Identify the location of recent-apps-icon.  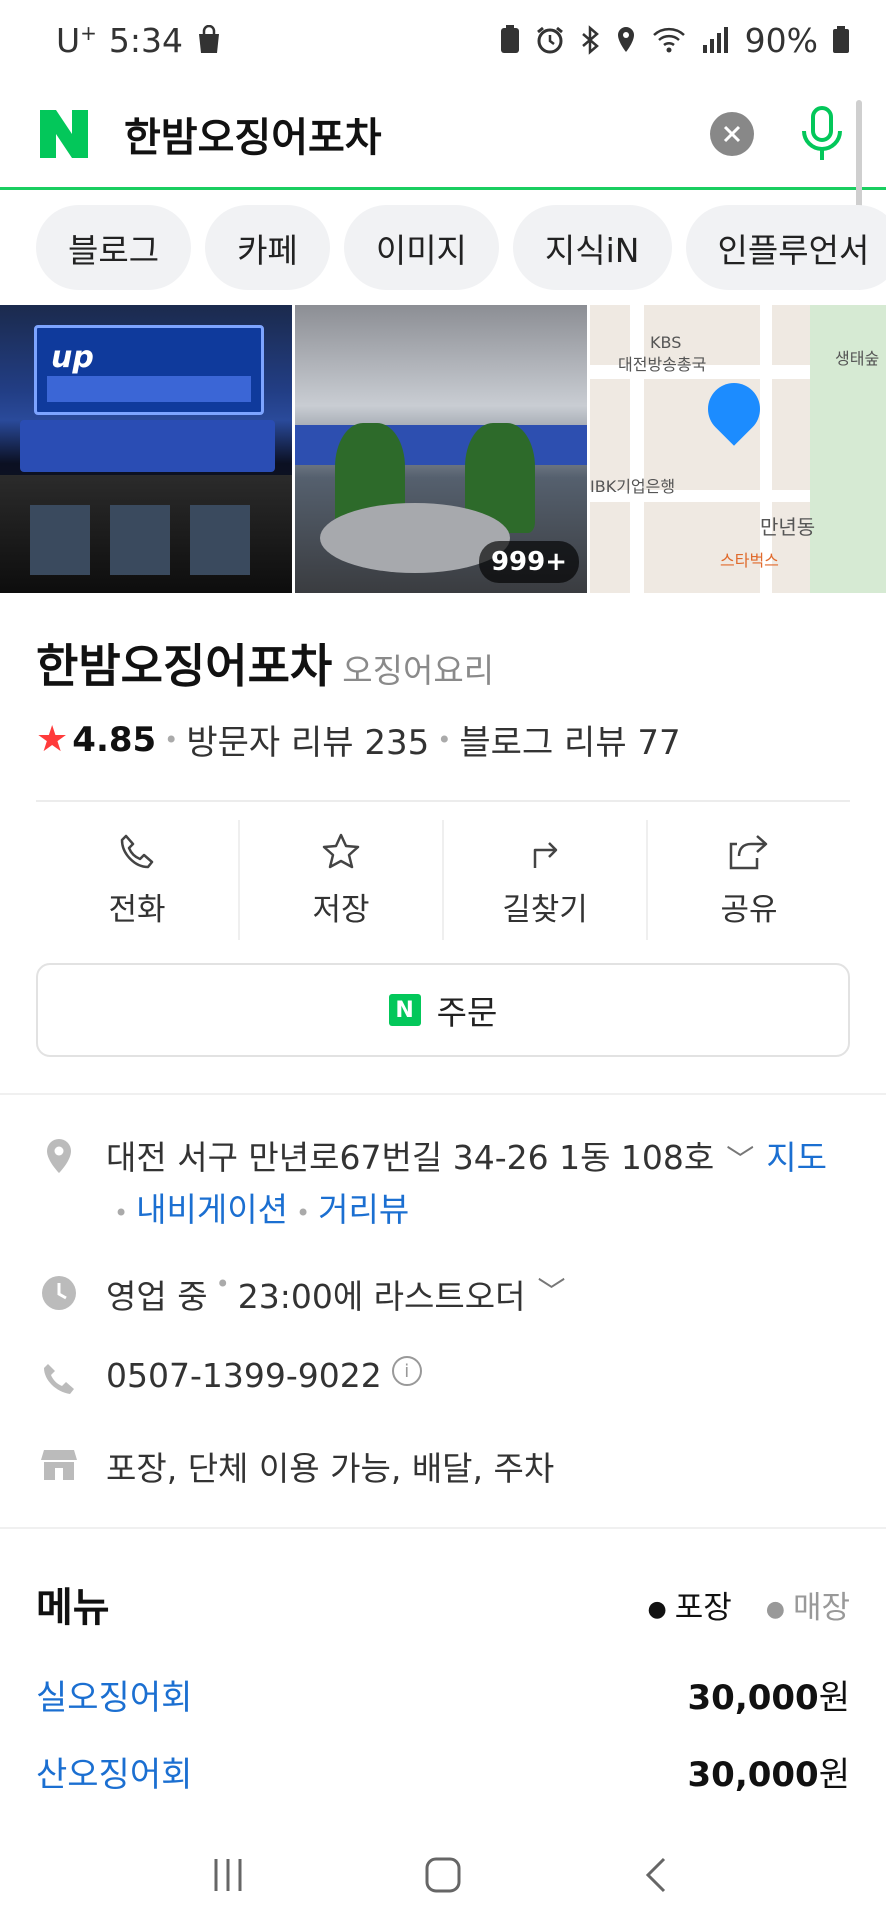
(228, 1875).